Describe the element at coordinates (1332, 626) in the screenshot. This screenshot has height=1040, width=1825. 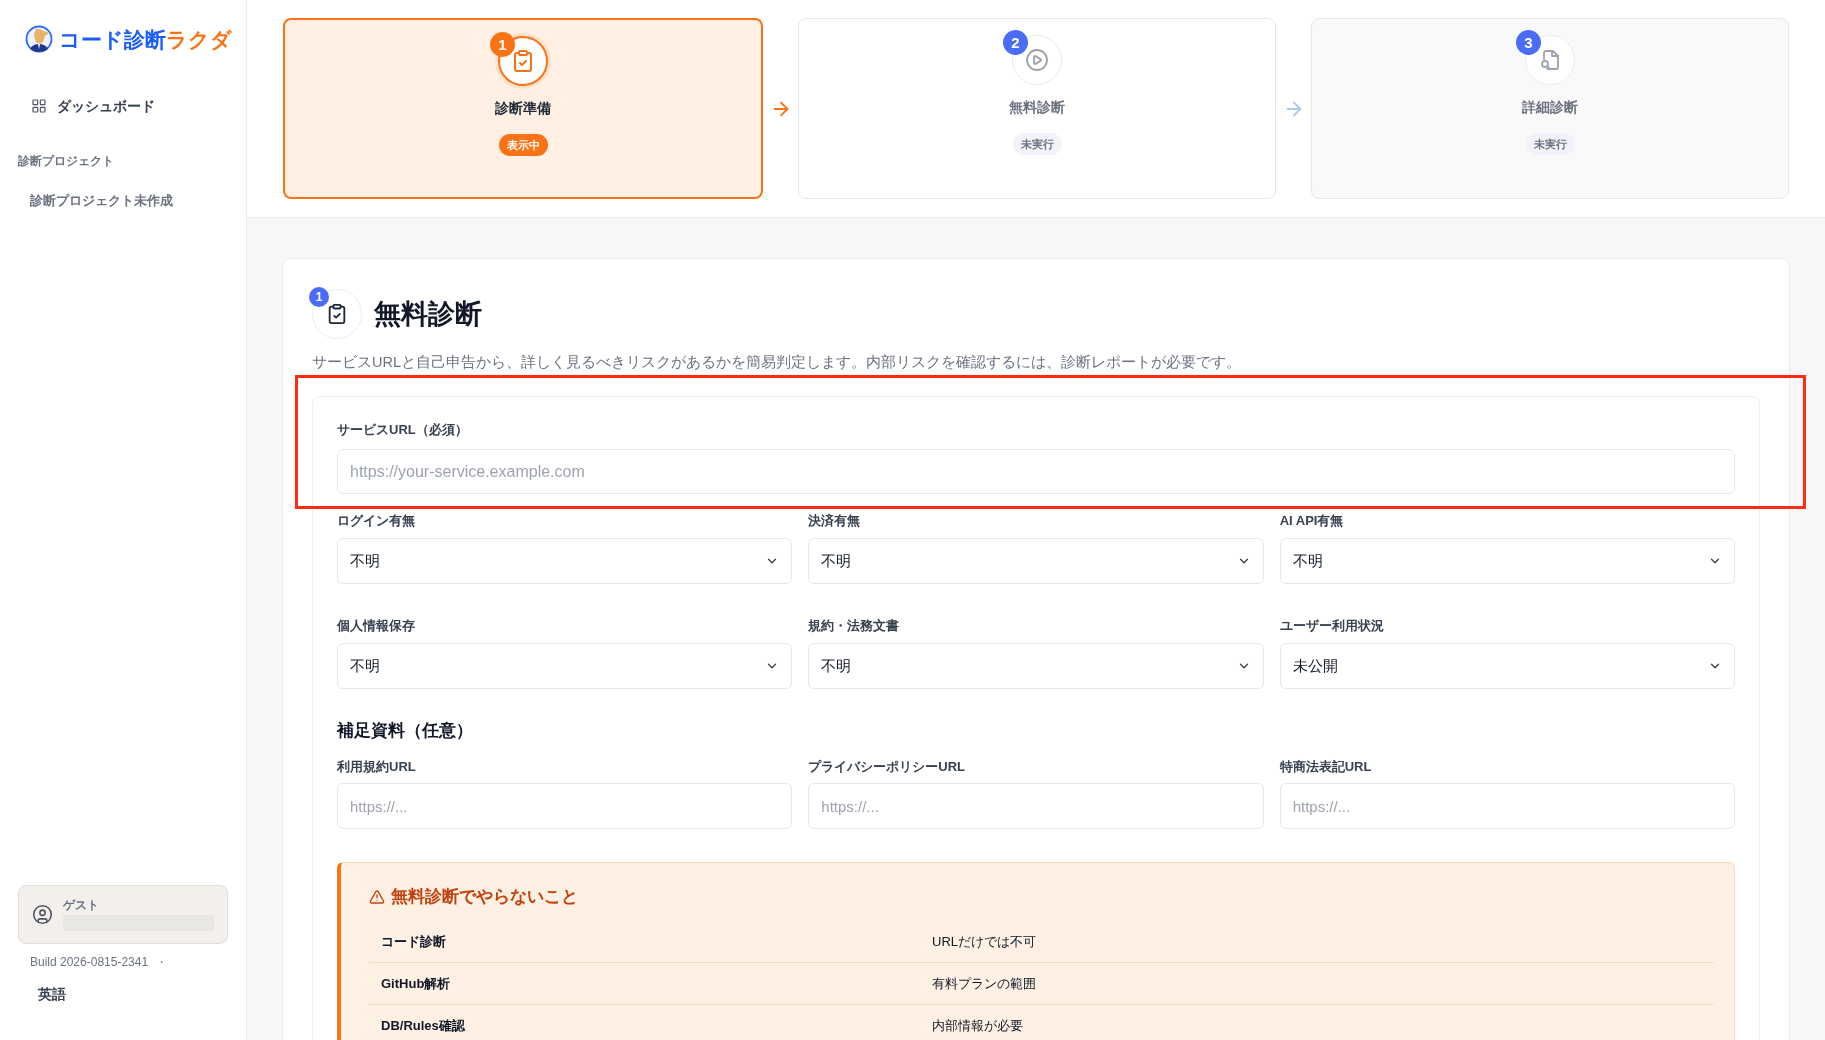
I see `field-label: ユーザー利用状況` at that location.